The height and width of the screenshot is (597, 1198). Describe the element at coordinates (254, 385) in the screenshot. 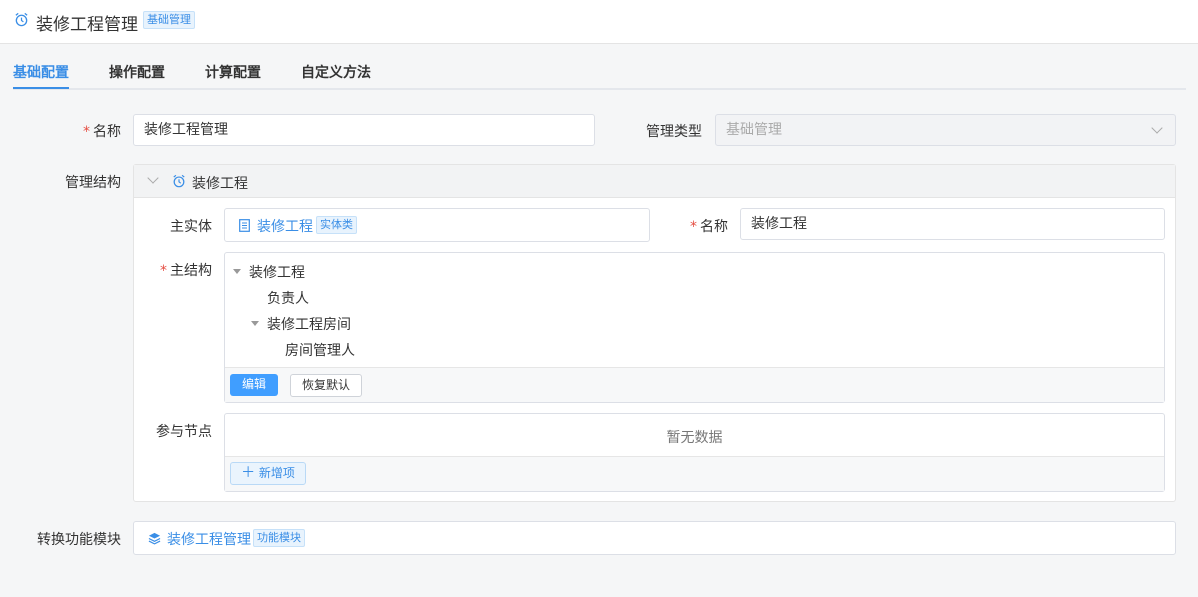

I see `edit-button: 编辑` at that location.